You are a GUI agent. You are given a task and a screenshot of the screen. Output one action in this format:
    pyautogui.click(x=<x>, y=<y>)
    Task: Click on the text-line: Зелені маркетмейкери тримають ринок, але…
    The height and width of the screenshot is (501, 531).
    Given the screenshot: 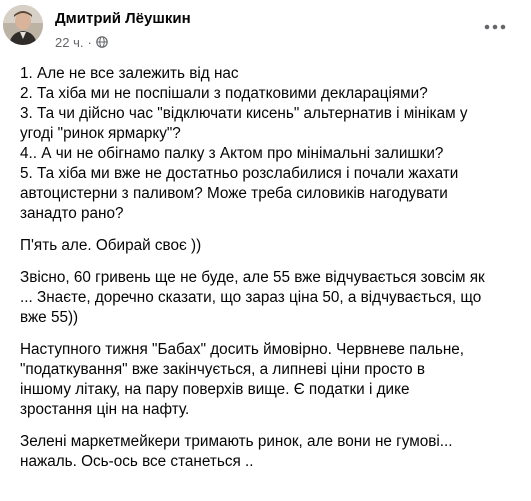 What is the action you would take?
    pyautogui.click(x=236, y=441)
    